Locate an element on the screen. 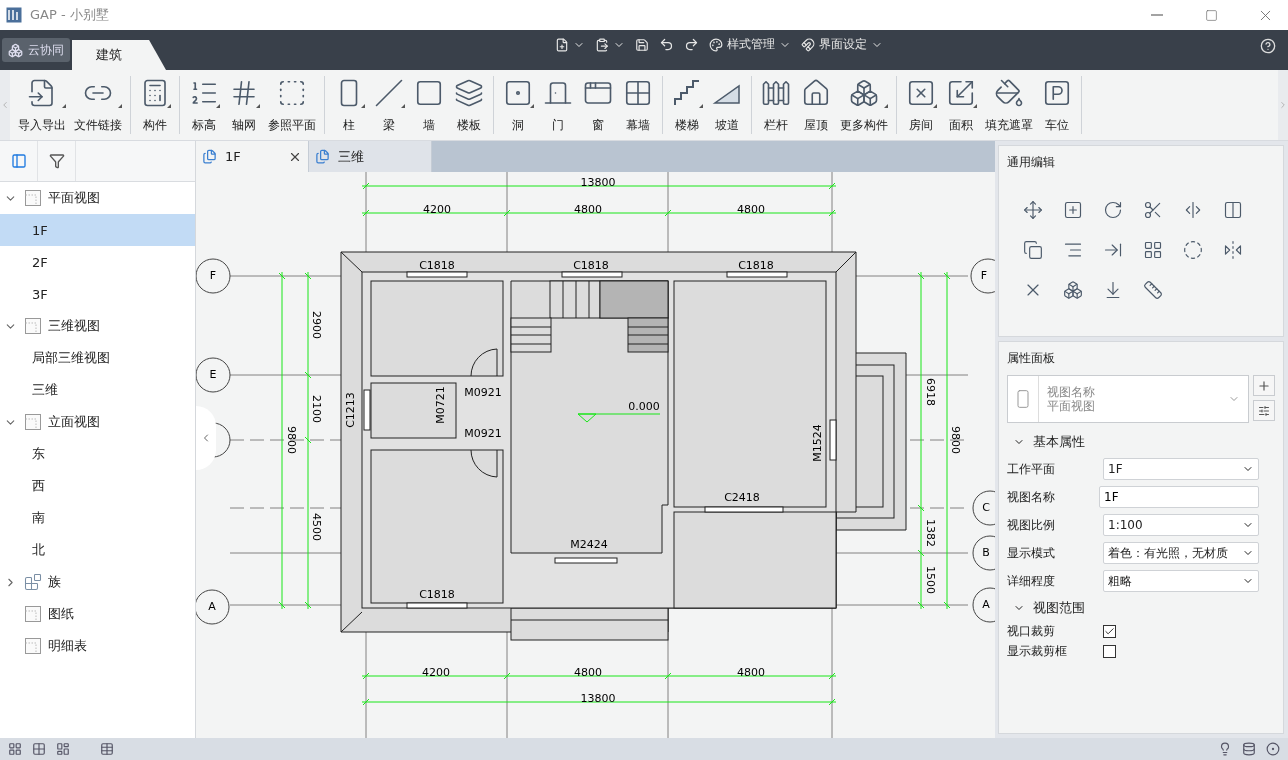 The width and height of the screenshot is (1288, 760). dashboard-icon is located at coordinates (63, 749).